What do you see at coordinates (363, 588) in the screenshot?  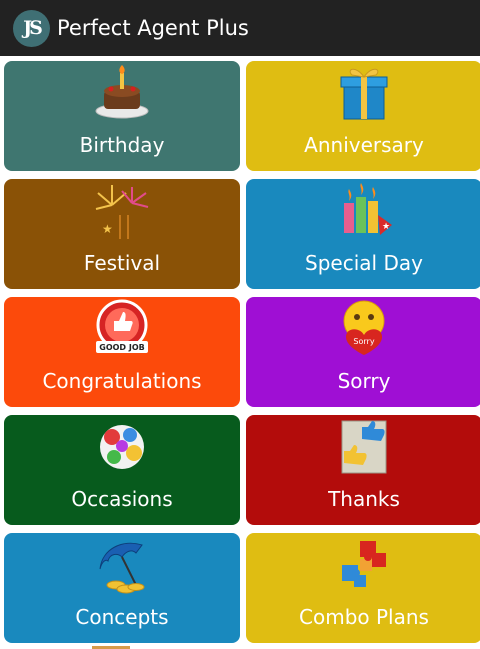 I see `tile-combo-plans: Combo Plans` at bounding box center [363, 588].